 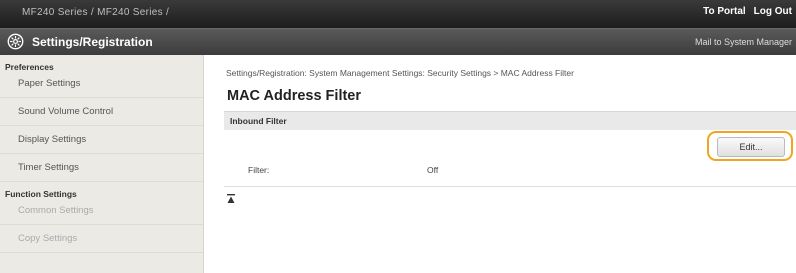 I want to click on section-title: Inbound Filter, so click(x=258, y=121).